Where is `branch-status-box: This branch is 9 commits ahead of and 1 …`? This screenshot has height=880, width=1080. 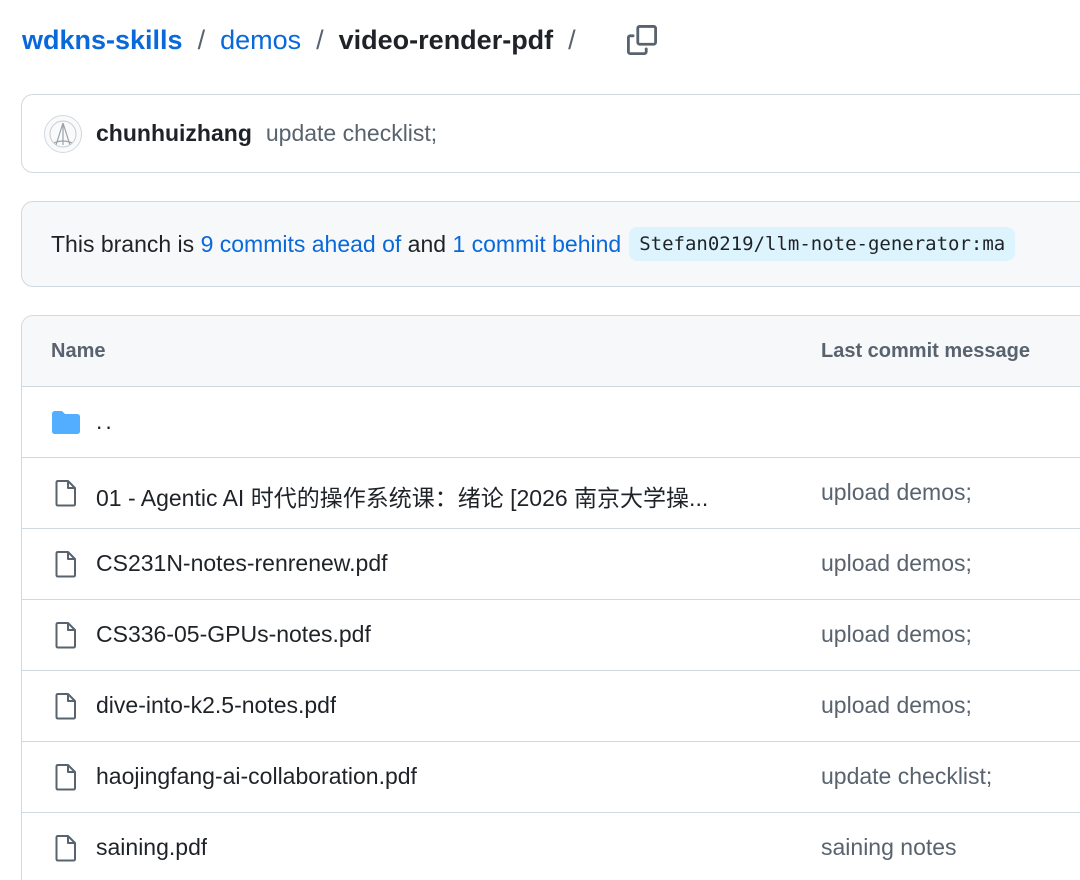 branch-status-box: This branch is 9 commits ahead of and 1 … is located at coordinates (550, 244).